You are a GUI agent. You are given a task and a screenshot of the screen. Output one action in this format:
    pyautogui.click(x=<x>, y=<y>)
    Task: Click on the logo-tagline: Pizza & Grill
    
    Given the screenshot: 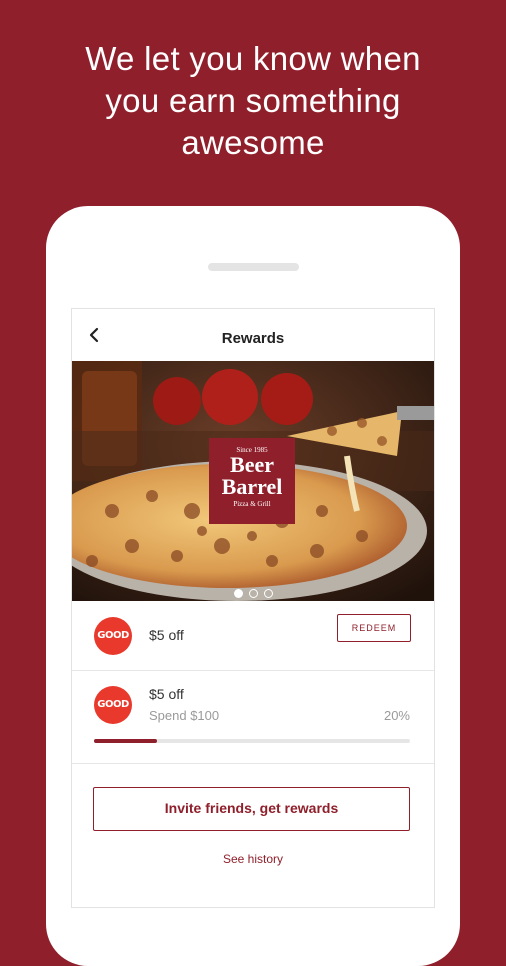 What is the action you would take?
    pyautogui.click(x=252, y=504)
    